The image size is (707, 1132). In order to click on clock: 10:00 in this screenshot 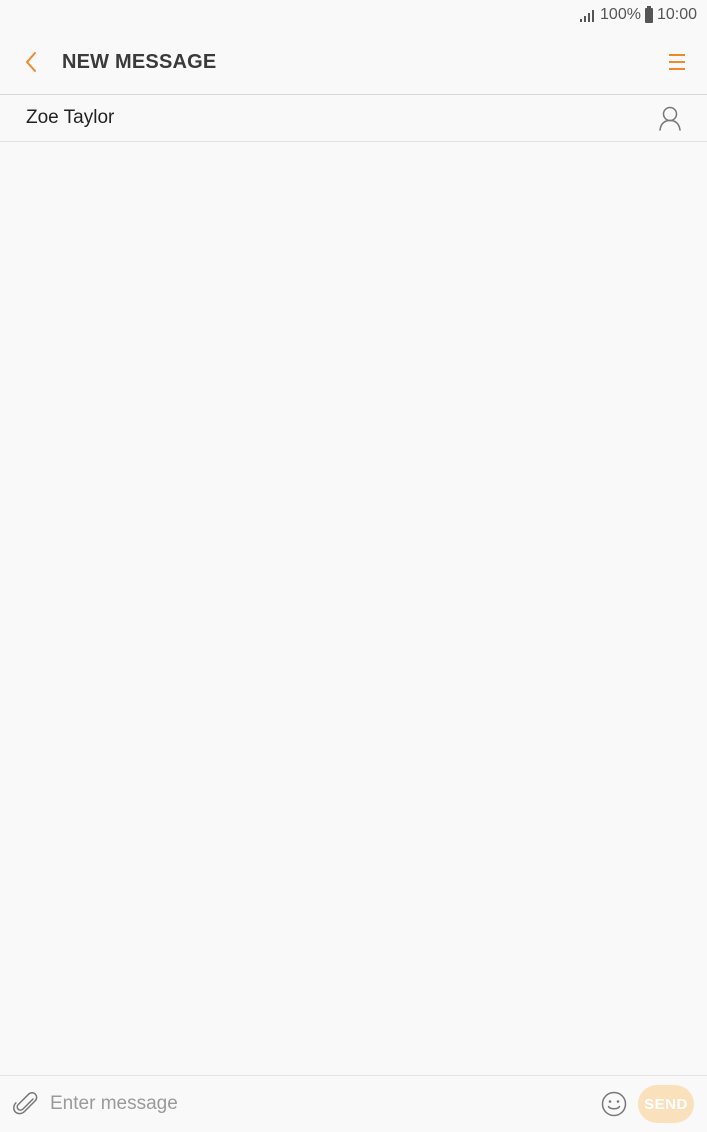, I will do `click(676, 14)`.